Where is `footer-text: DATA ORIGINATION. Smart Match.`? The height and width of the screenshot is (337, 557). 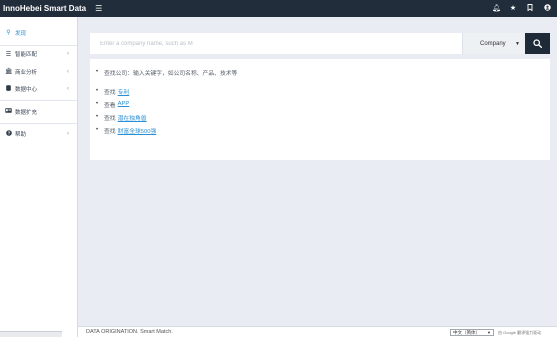
footer-text: DATA ORIGINATION. Smart Match. is located at coordinates (129, 332).